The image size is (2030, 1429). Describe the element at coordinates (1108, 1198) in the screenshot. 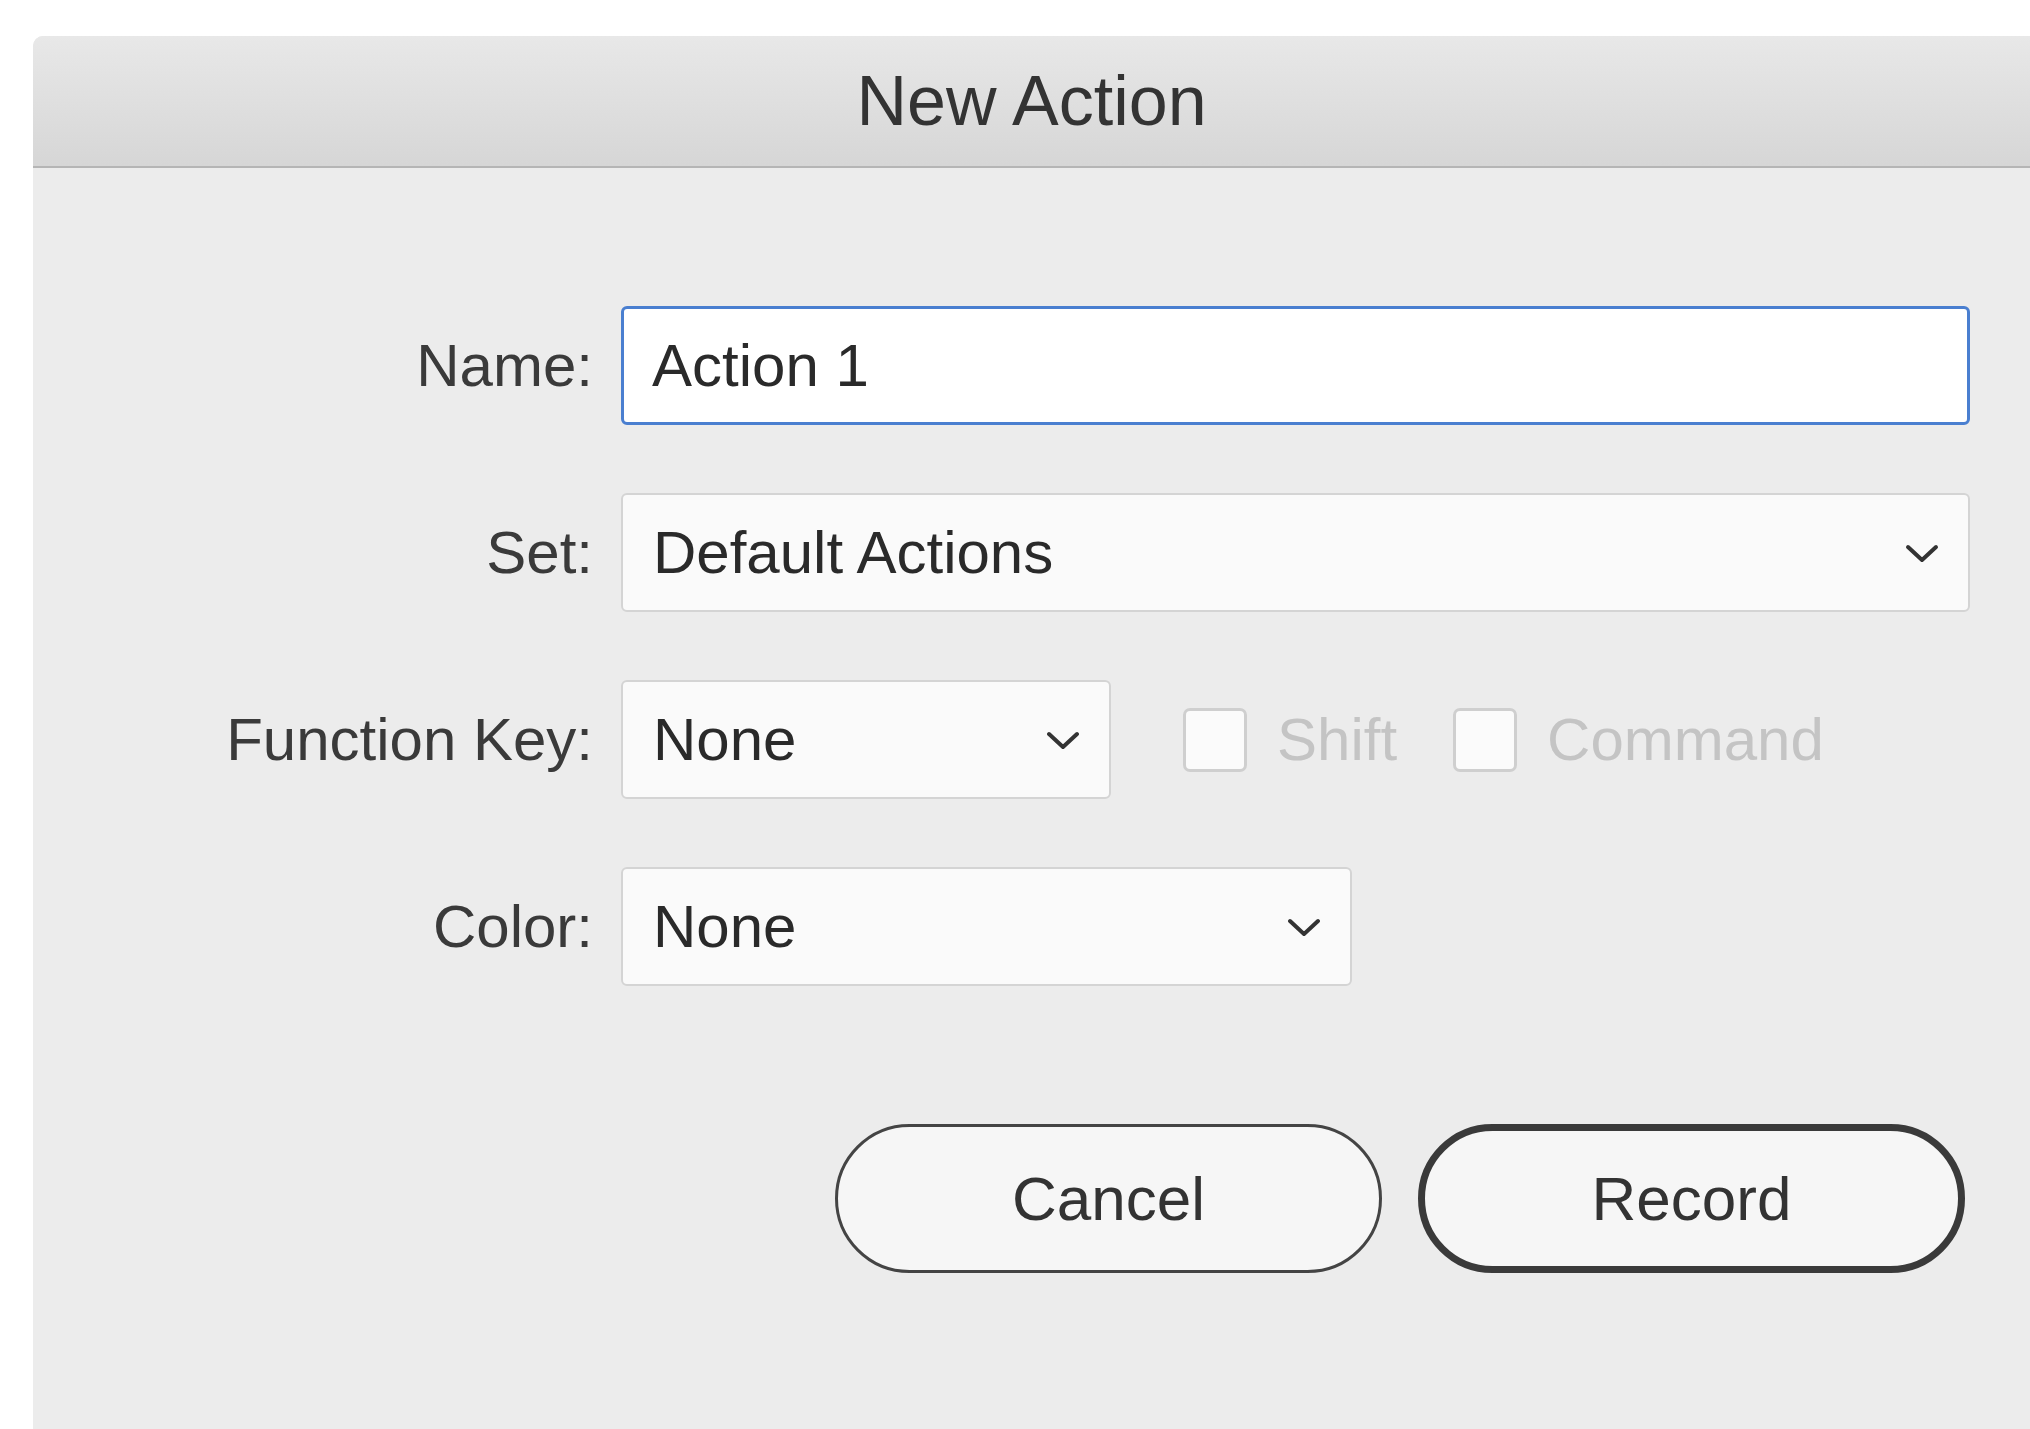

I see `cancel-button: Cancel` at that location.